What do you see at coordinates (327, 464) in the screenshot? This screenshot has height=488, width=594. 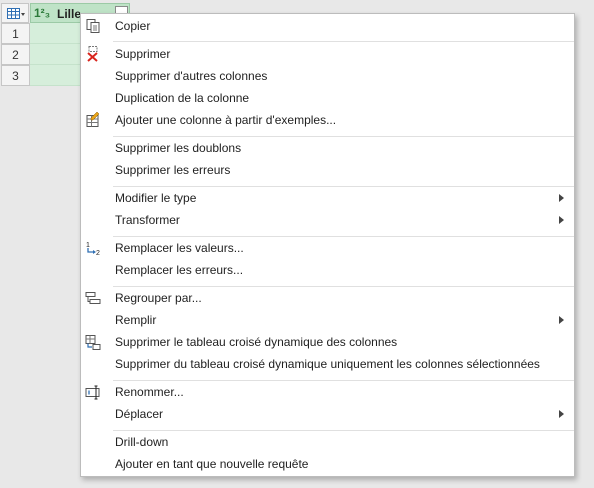 I see `menu-item-nouvelle-requete: Ajouter en tant que nouvelle requête` at bounding box center [327, 464].